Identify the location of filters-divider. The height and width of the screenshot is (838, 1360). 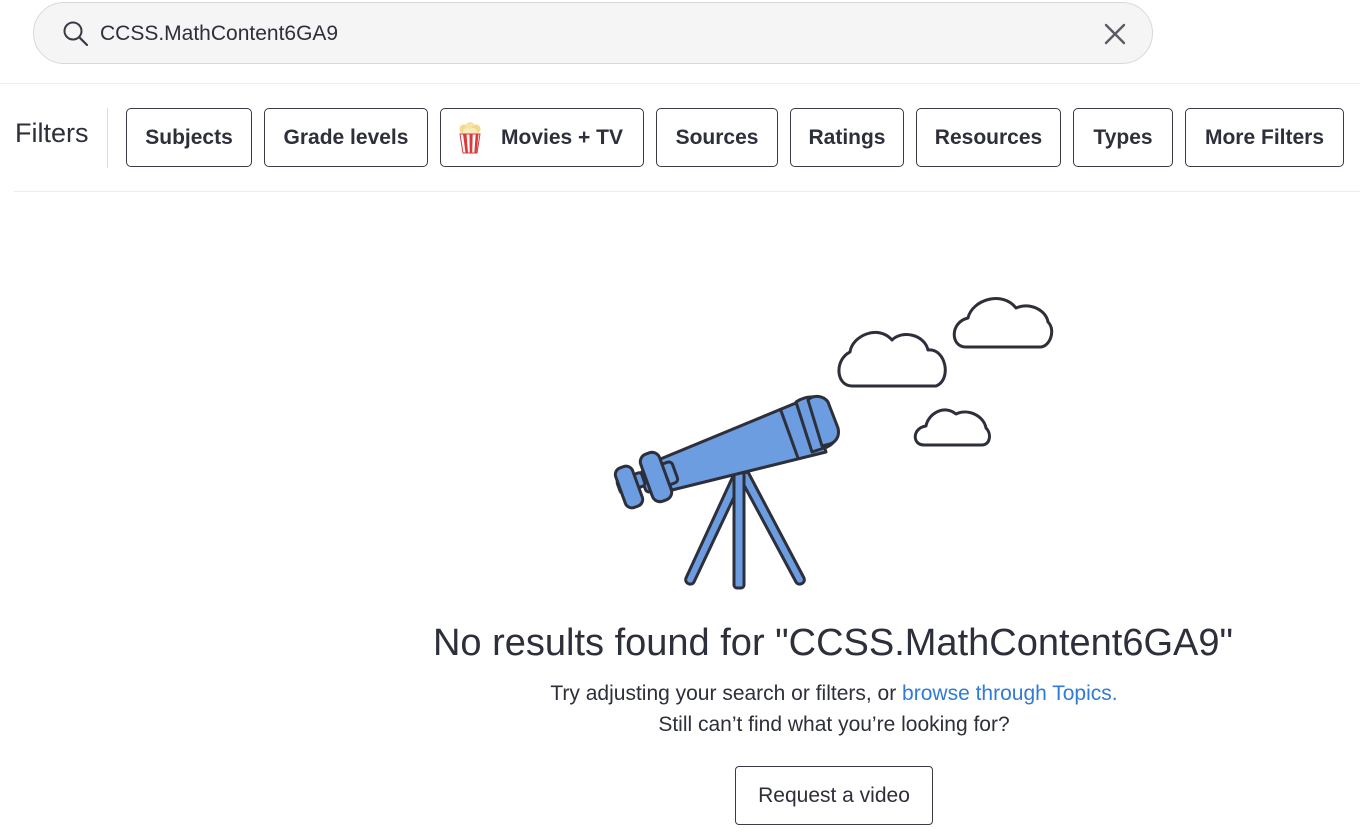
(687, 191).